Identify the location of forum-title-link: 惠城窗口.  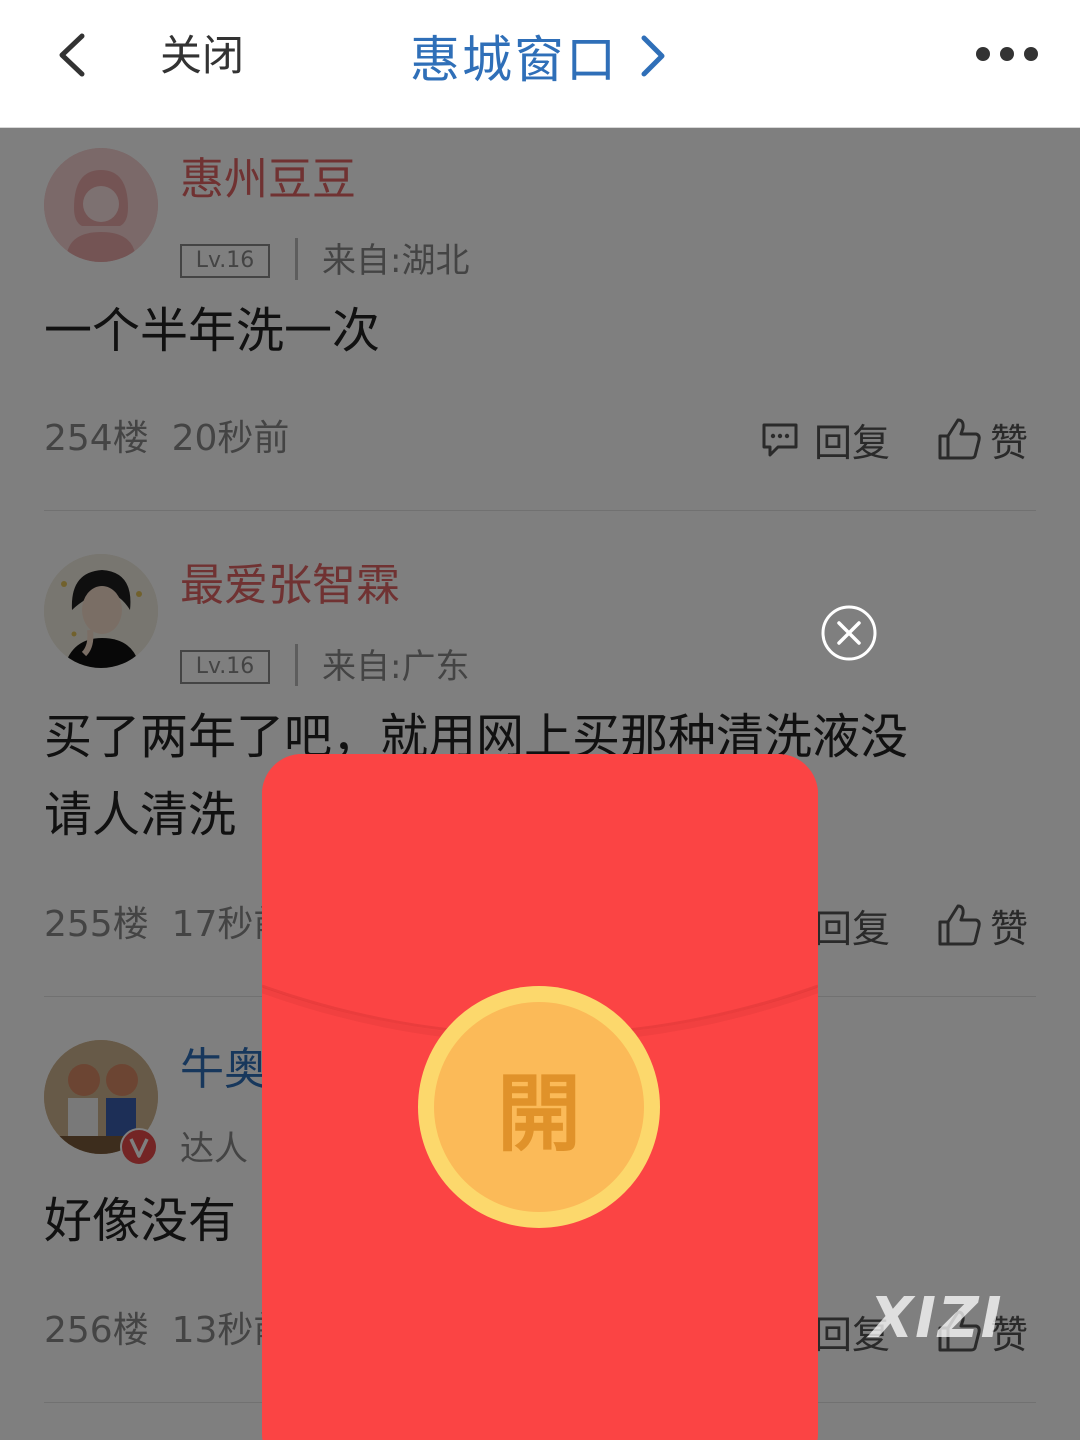
(539, 56).